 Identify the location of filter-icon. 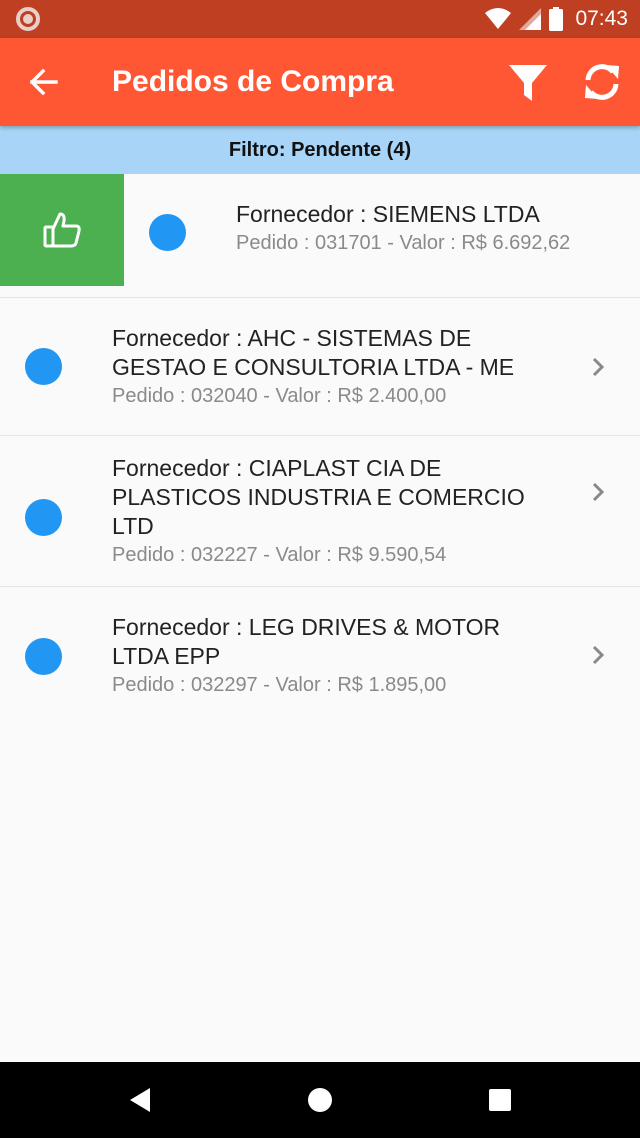
(528, 83).